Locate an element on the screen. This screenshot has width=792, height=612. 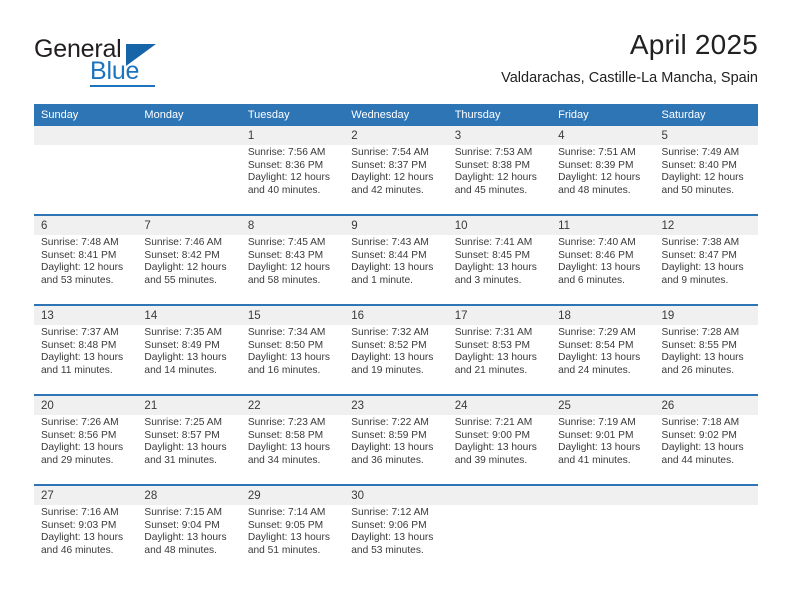
week-daynumber-row: 6 7 8 9 10 11 12 is located at coordinates (396, 224).